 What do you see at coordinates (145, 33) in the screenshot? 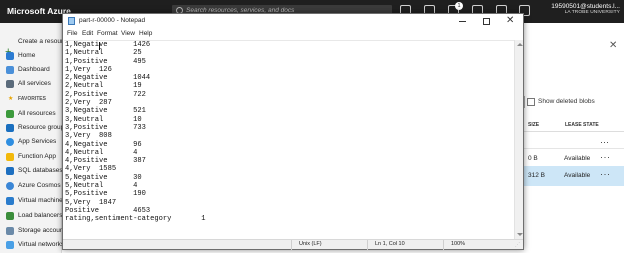
I see `menu-help: Help` at bounding box center [145, 33].